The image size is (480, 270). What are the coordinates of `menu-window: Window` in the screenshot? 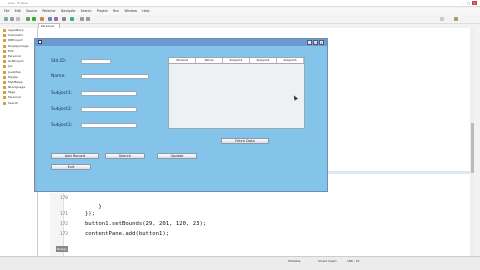 It's located at (130, 11).